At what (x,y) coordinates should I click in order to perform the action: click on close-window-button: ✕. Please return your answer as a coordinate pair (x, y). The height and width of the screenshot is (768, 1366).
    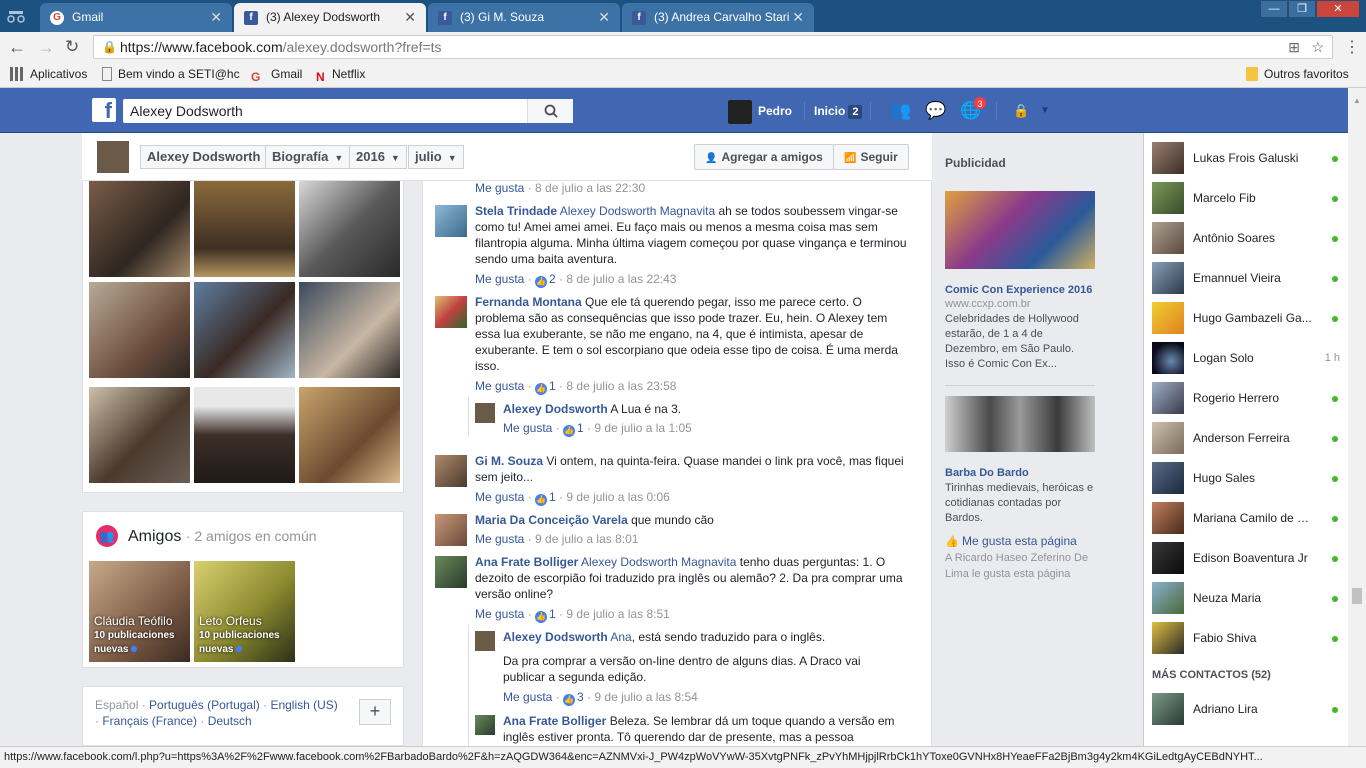
    Looking at the image, I should click on (1338, 9).